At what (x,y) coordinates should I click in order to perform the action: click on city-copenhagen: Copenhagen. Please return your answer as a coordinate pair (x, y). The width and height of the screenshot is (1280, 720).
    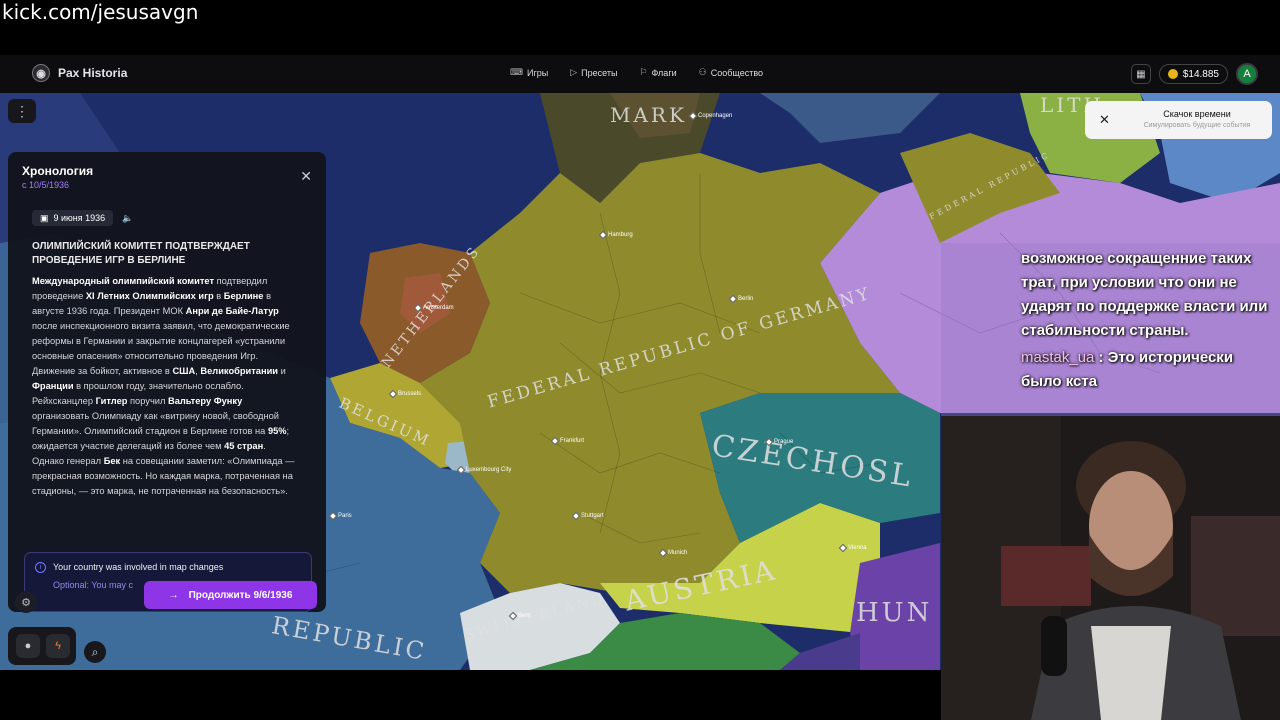
    Looking at the image, I should click on (710, 116).